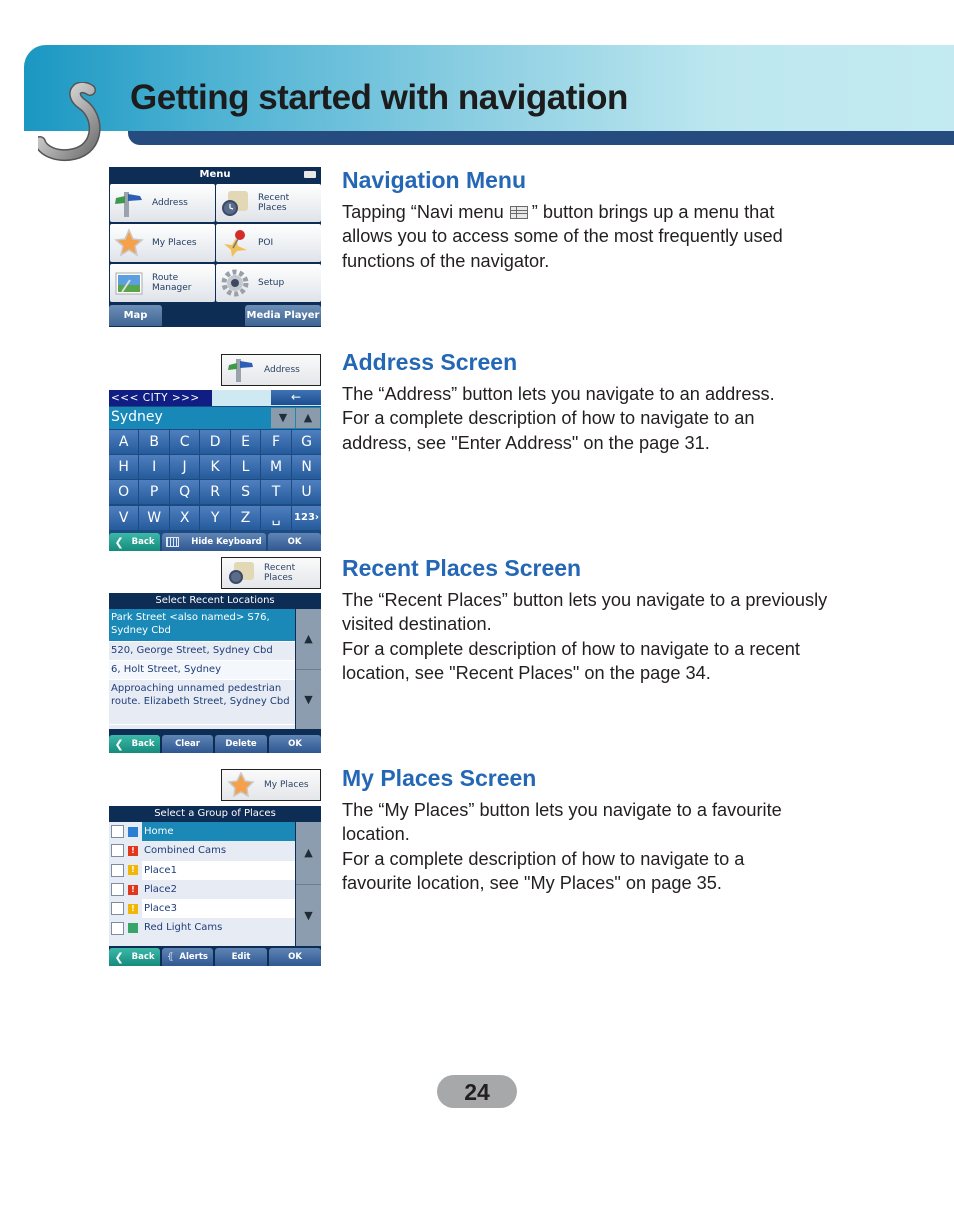 This screenshot has height=1208, width=954. What do you see at coordinates (235, 203) in the screenshot?
I see `scroll-clock-icon` at bounding box center [235, 203].